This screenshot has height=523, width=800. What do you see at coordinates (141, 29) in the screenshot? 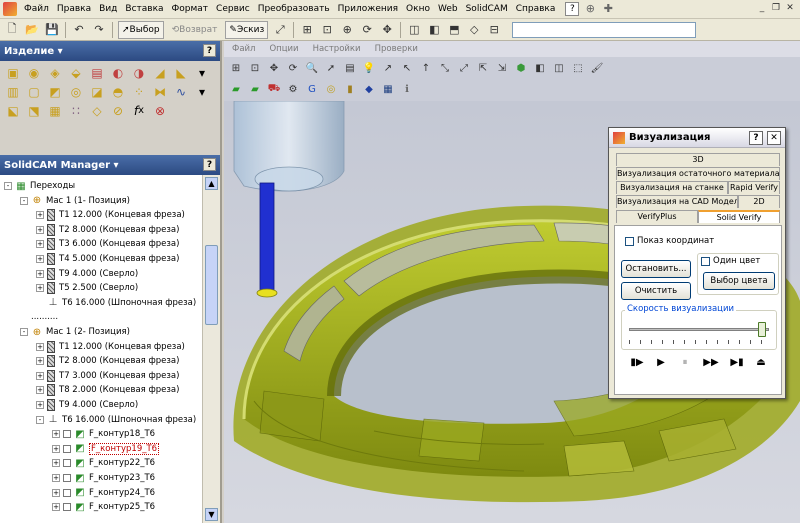
I see `select-button: ➚ Выбор` at bounding box center [141, 29].